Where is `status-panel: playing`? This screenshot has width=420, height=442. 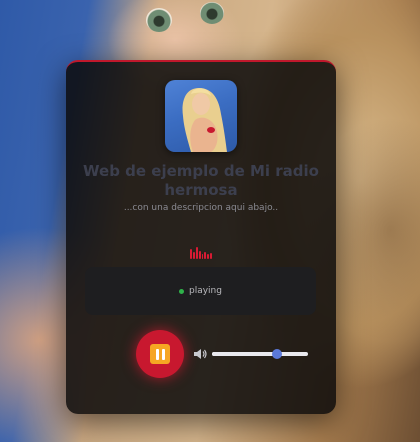 status-panel: playing is located at coordinates (200, 291).